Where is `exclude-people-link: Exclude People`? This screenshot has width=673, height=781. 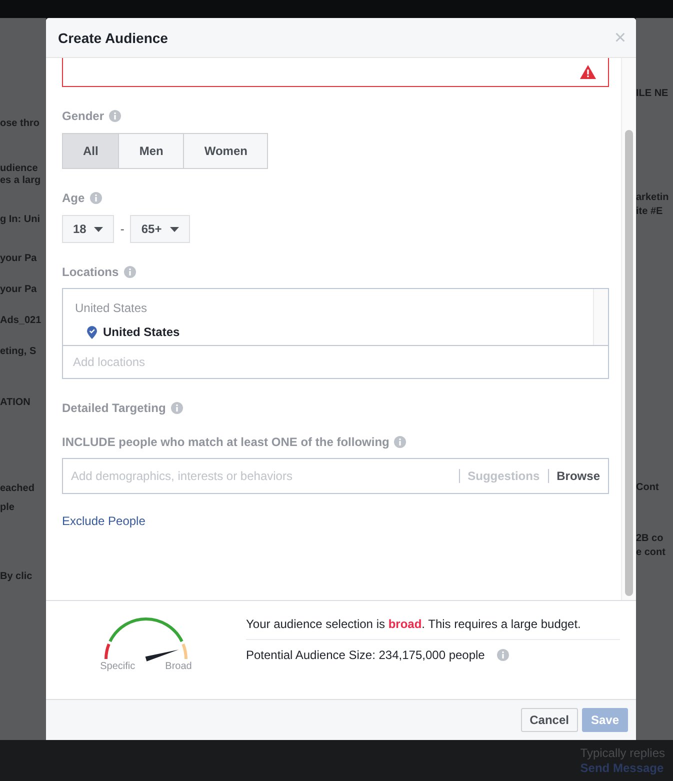 exclude-people-link: Exclude People is located at coordinates (104, 521).